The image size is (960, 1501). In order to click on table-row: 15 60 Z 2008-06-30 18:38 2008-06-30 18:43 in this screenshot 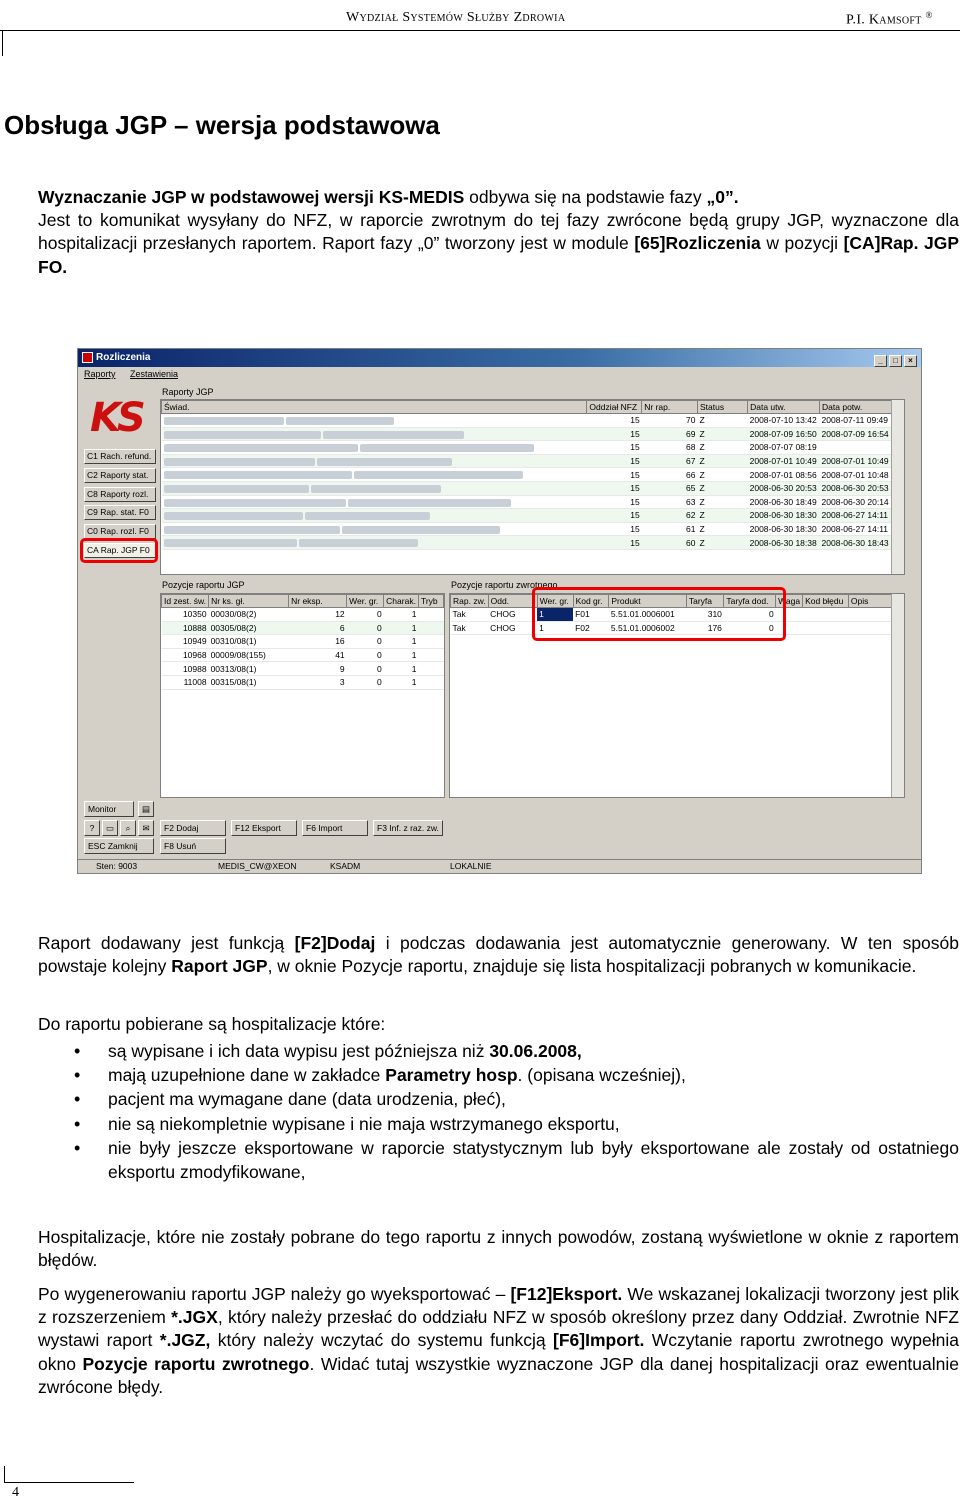, I will do `click(526, 542)`.